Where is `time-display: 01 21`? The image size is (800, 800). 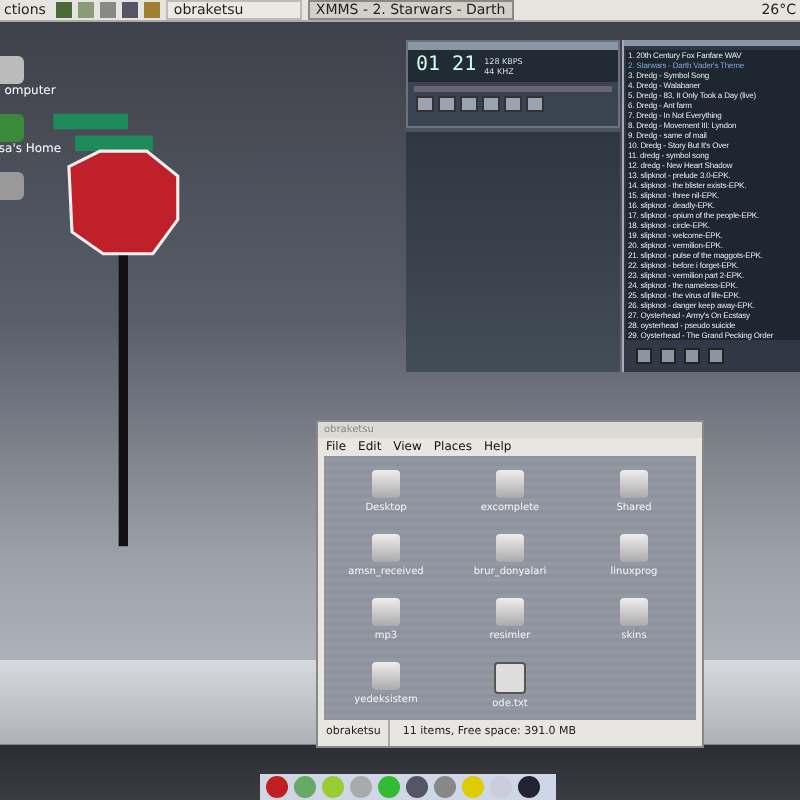
time-display: 01 21 is located at coordinates (446, 66).